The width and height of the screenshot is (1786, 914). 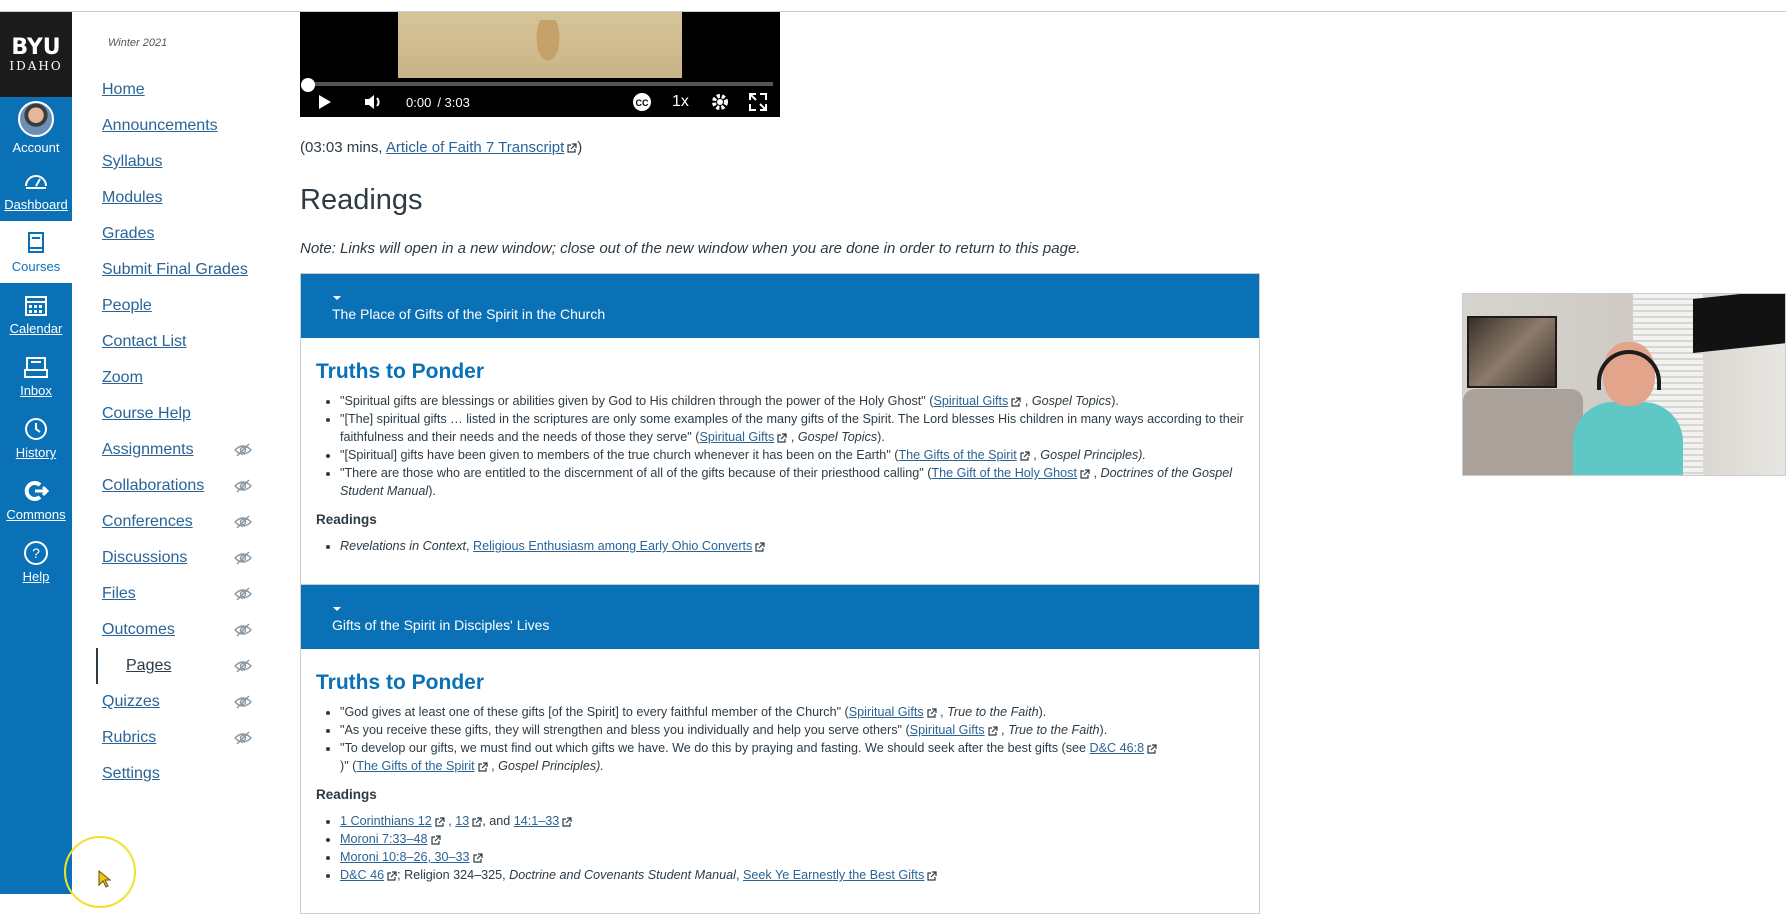 What do you see at coordinates (175, 270) in the screenshot?
I see `course-nav-link: Submit Final Grades` at bounding box center [175, 270].